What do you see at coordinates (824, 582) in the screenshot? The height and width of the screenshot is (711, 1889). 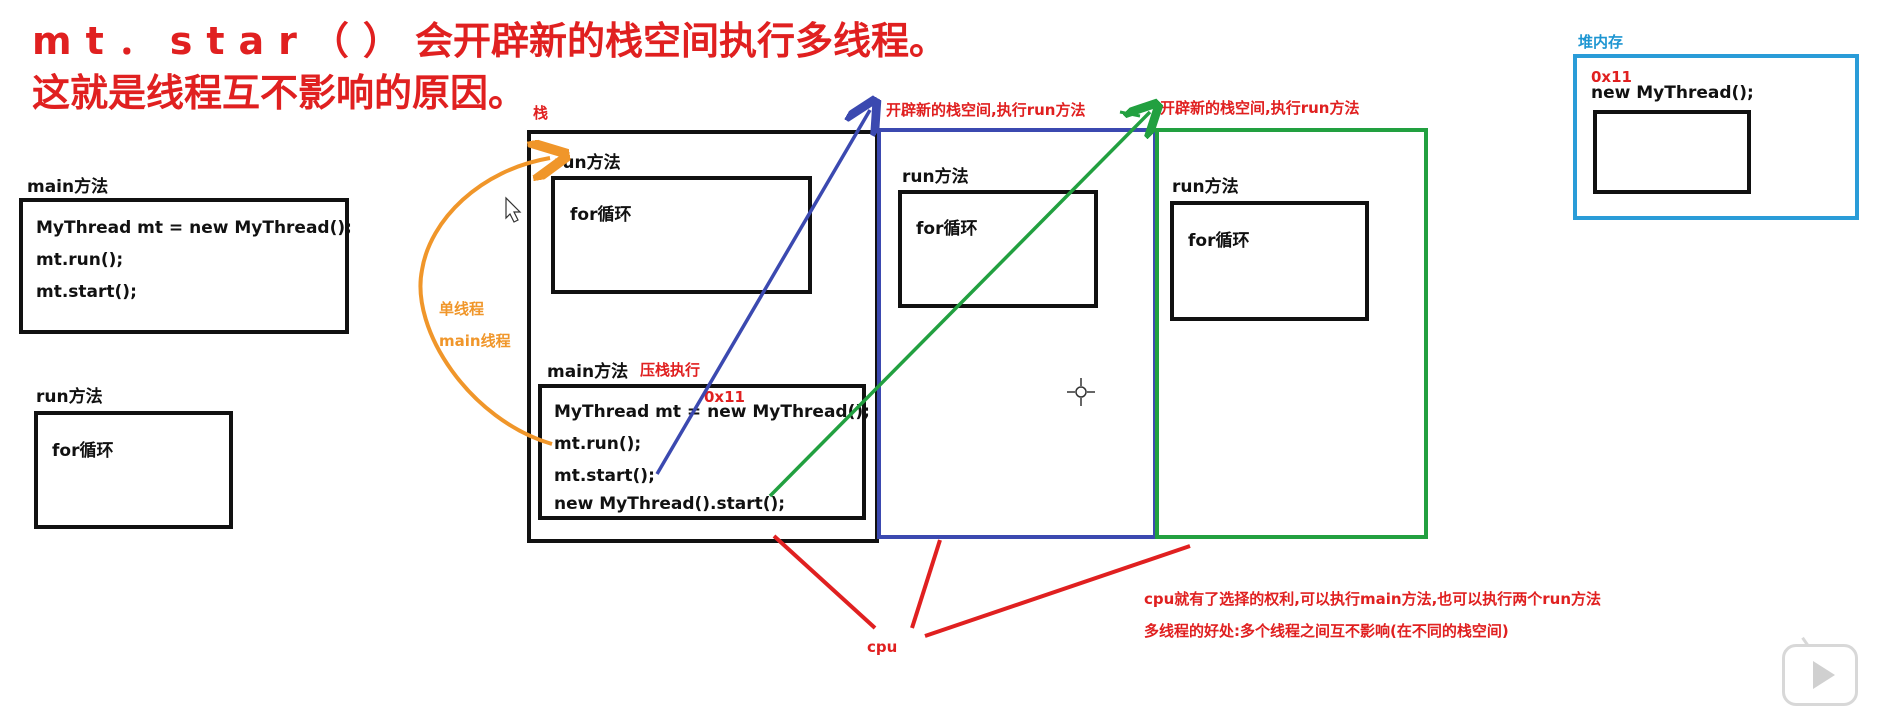 I see `cpu-line-main` at bounding box center [824, 582].